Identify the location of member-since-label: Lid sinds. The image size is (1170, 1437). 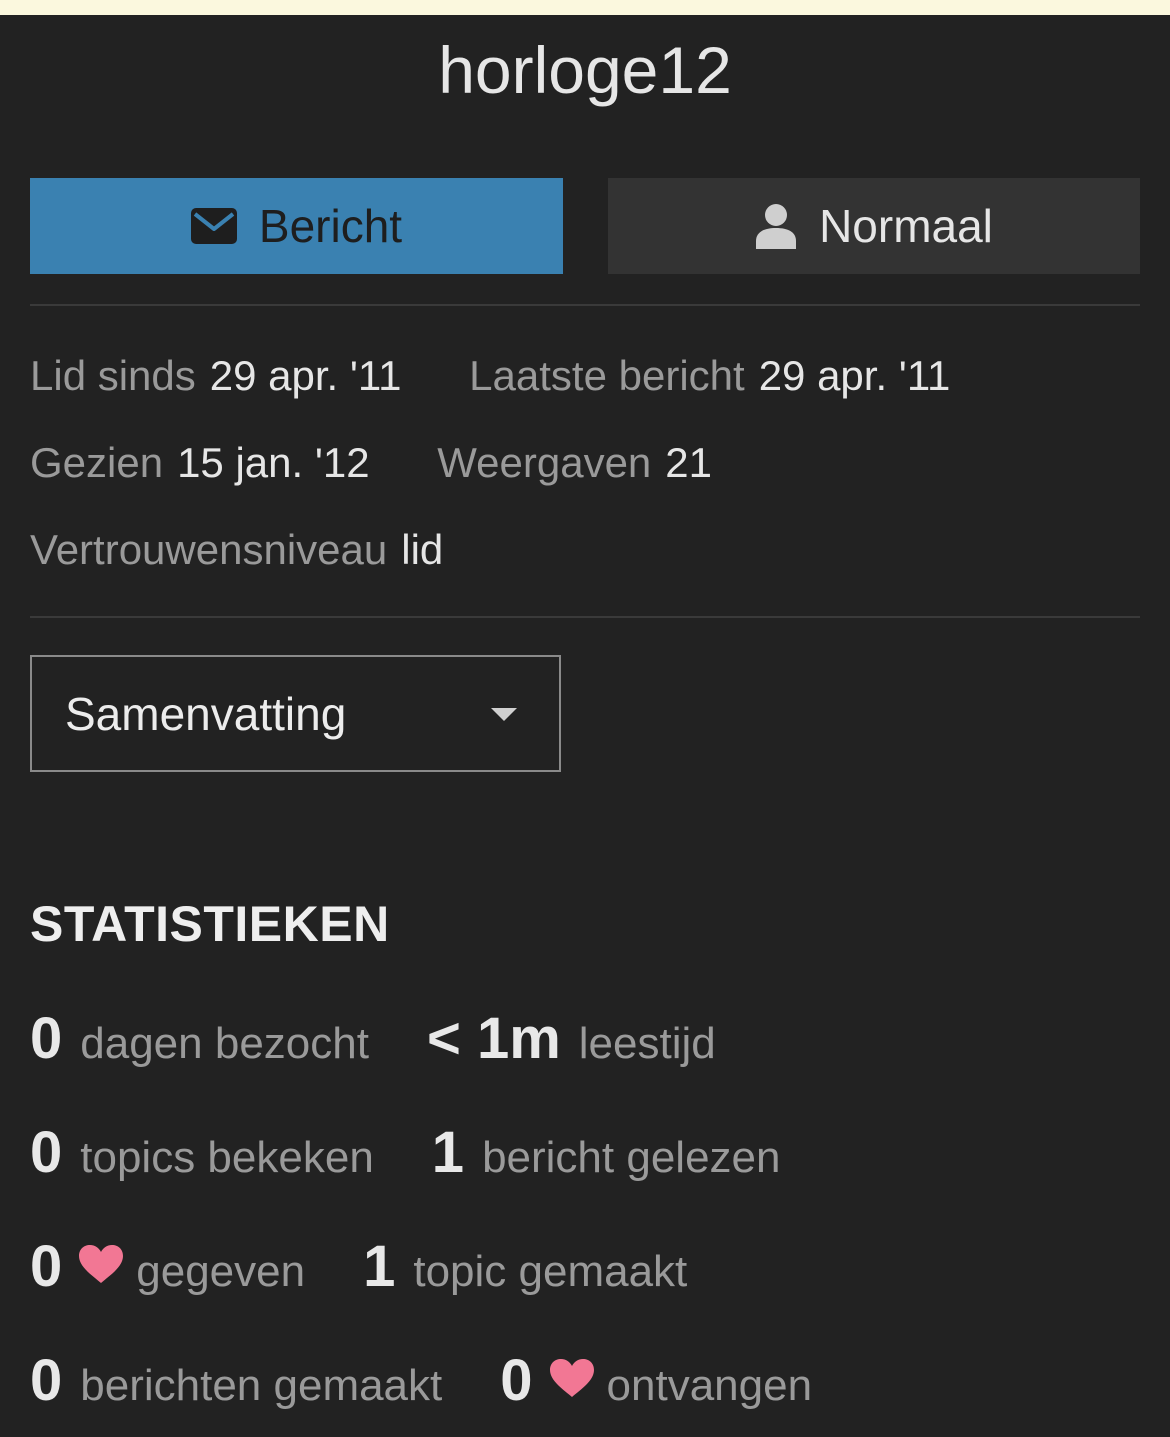
(113, 375).